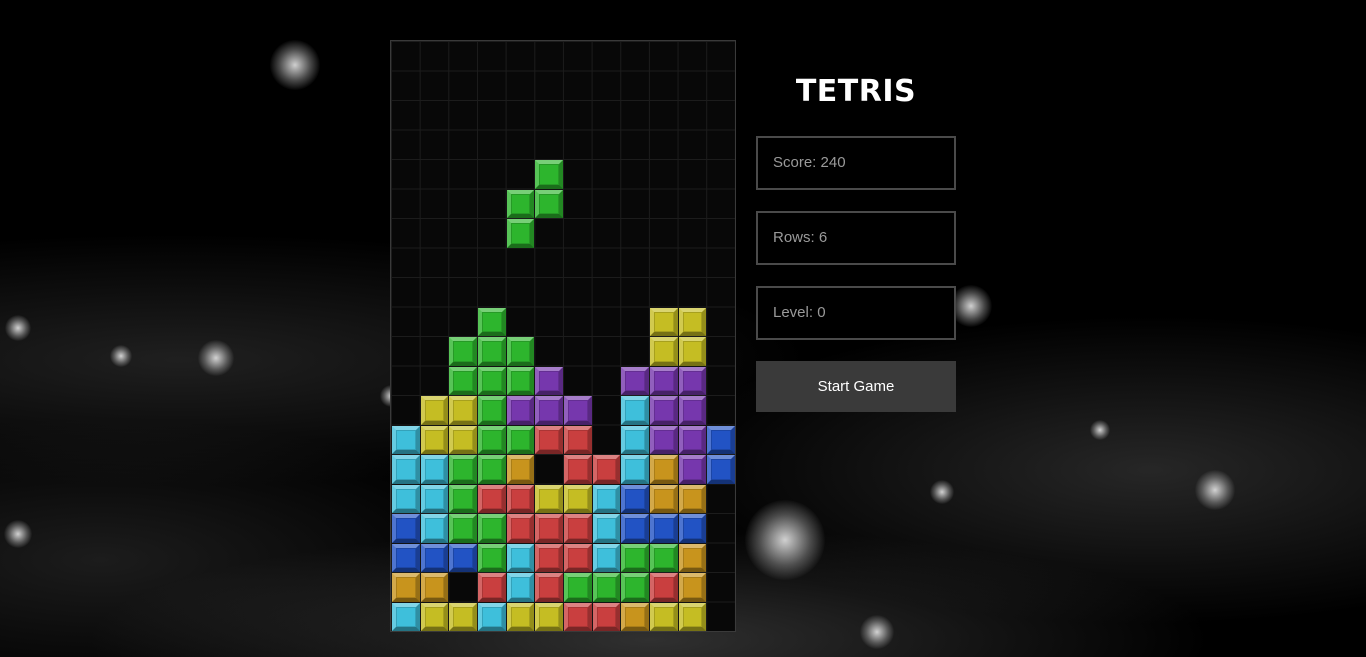 The width and height of the screenshot is (1366, 657). Describe the element at coordinates (856, 238) in the screenshot. I see `rows-display: Rows: 6` at that location.